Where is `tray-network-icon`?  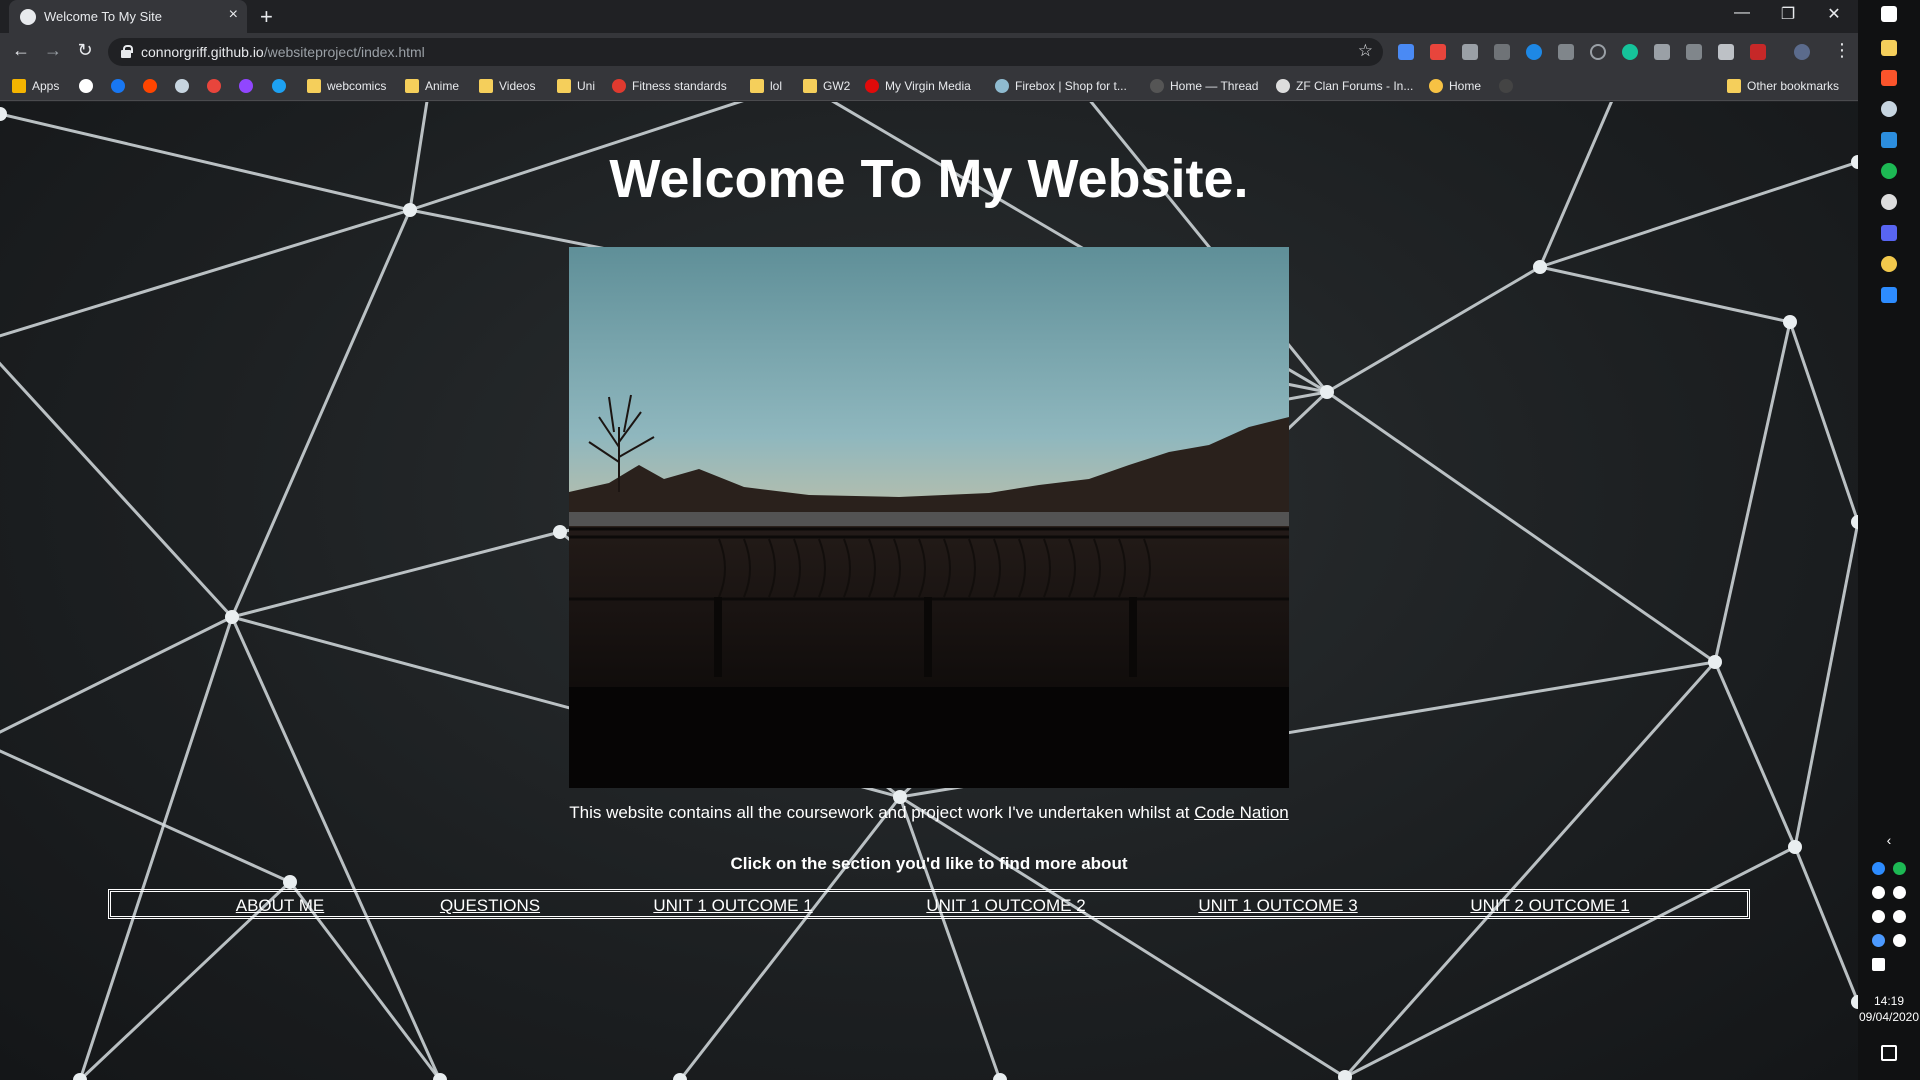 tray-network-icon is located at coordinates (1878, 940).